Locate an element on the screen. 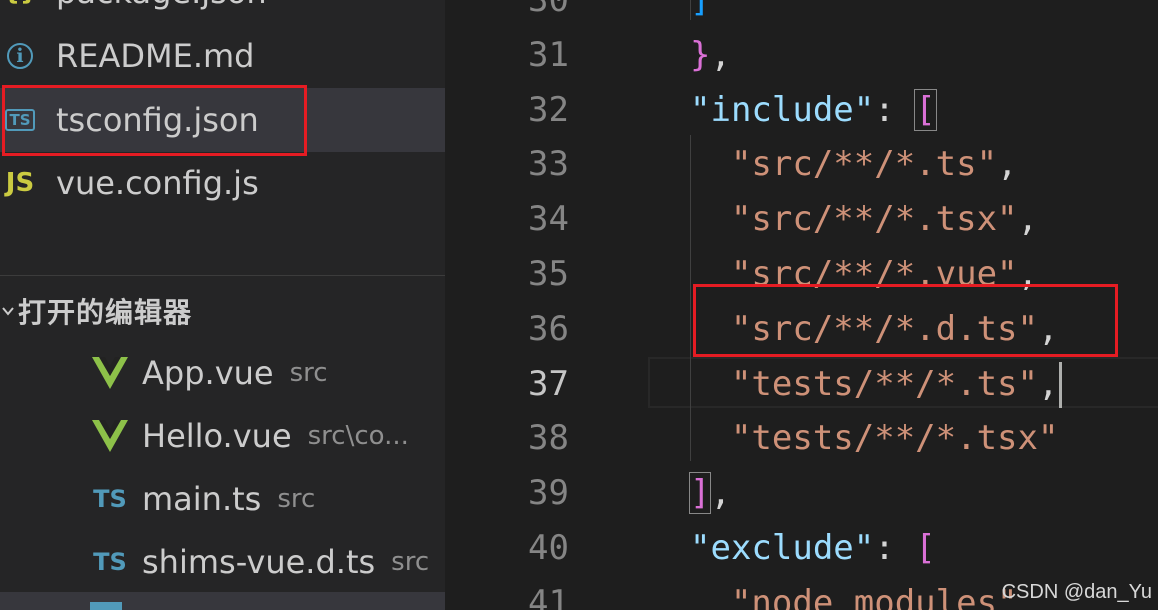 The width and height of the screenshot is (1158, 610). code-text: "node_modules" is located at coordinates (854, 593).